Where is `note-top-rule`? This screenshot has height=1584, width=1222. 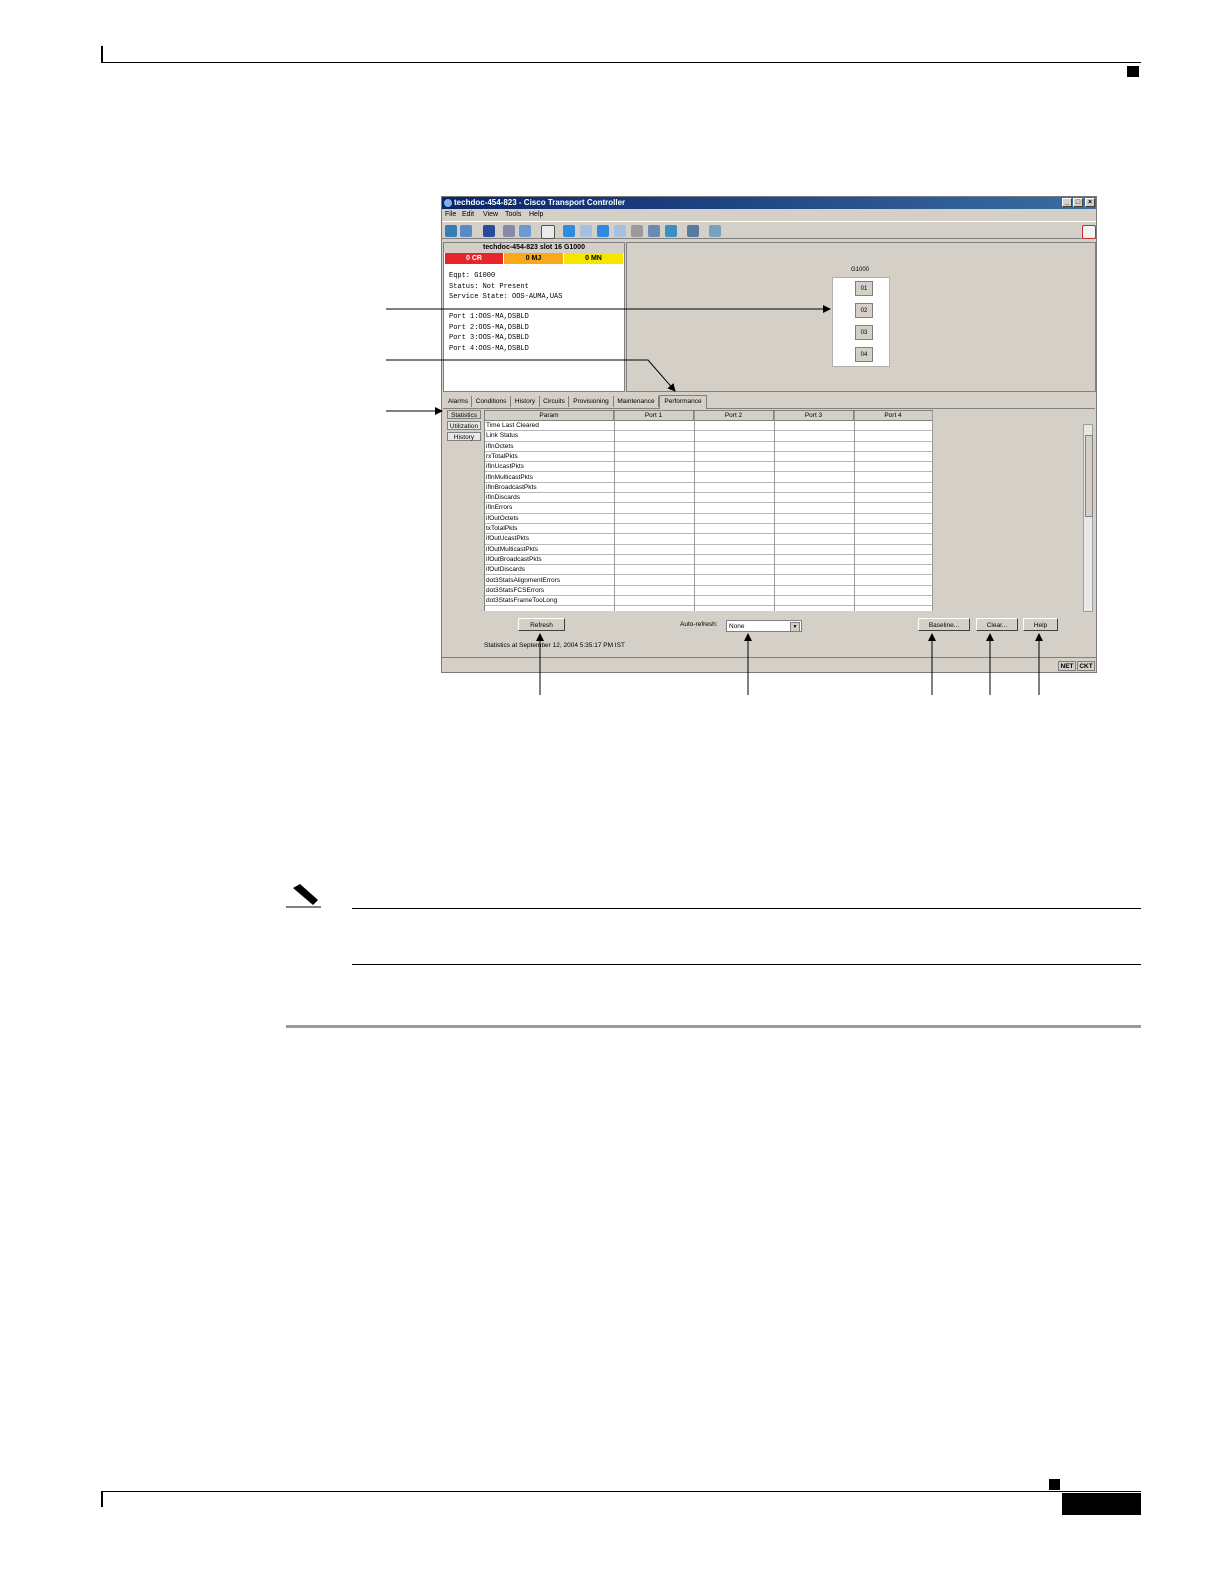 note-top-rule is located at coordinates (746, 908).